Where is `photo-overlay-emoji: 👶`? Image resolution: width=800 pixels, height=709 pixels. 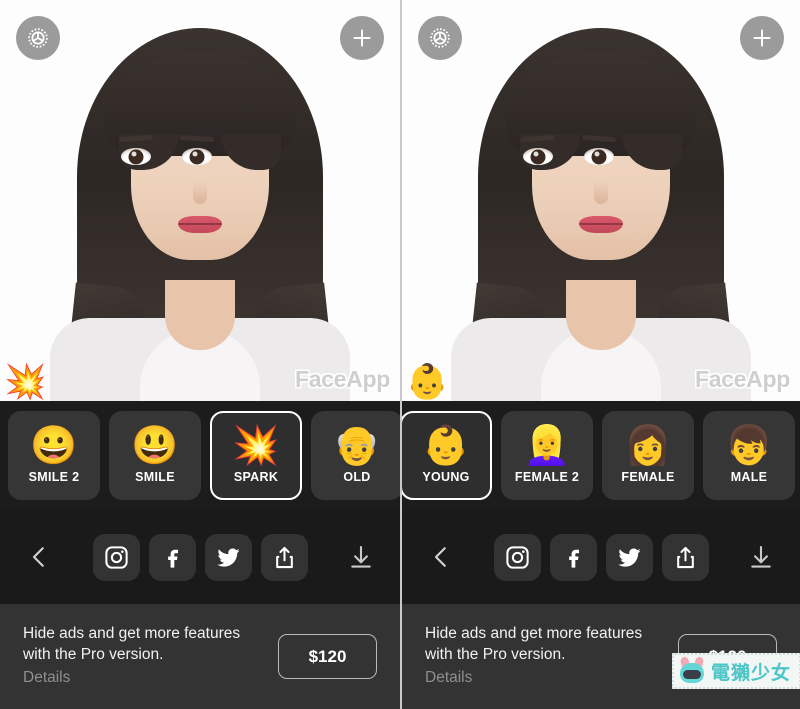 photo-overlay-emoji: 👶 is located at coordinates (427, 382).